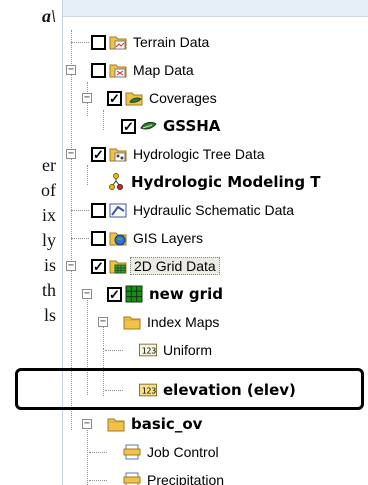 The image size is (368, 485). I want to click on grid-folder-icon, so click(118, 266).